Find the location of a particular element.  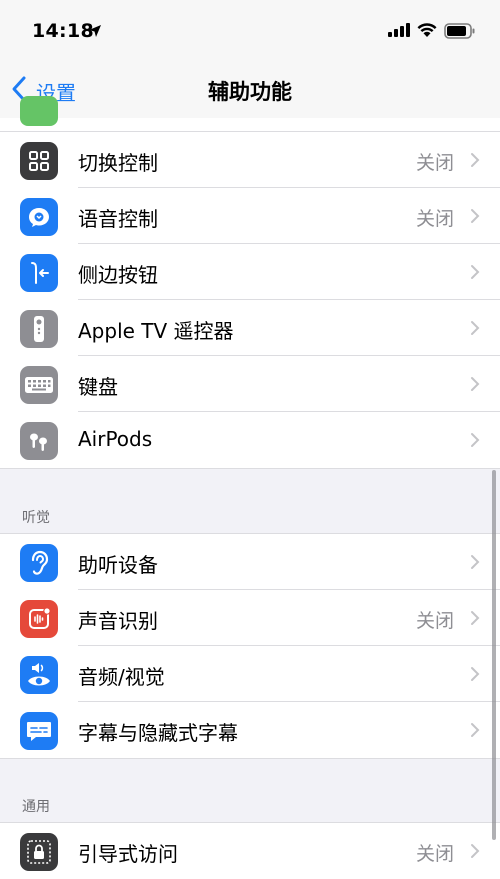

row-label: Apple TV 遥控器 is located at coordinates (156, 331).